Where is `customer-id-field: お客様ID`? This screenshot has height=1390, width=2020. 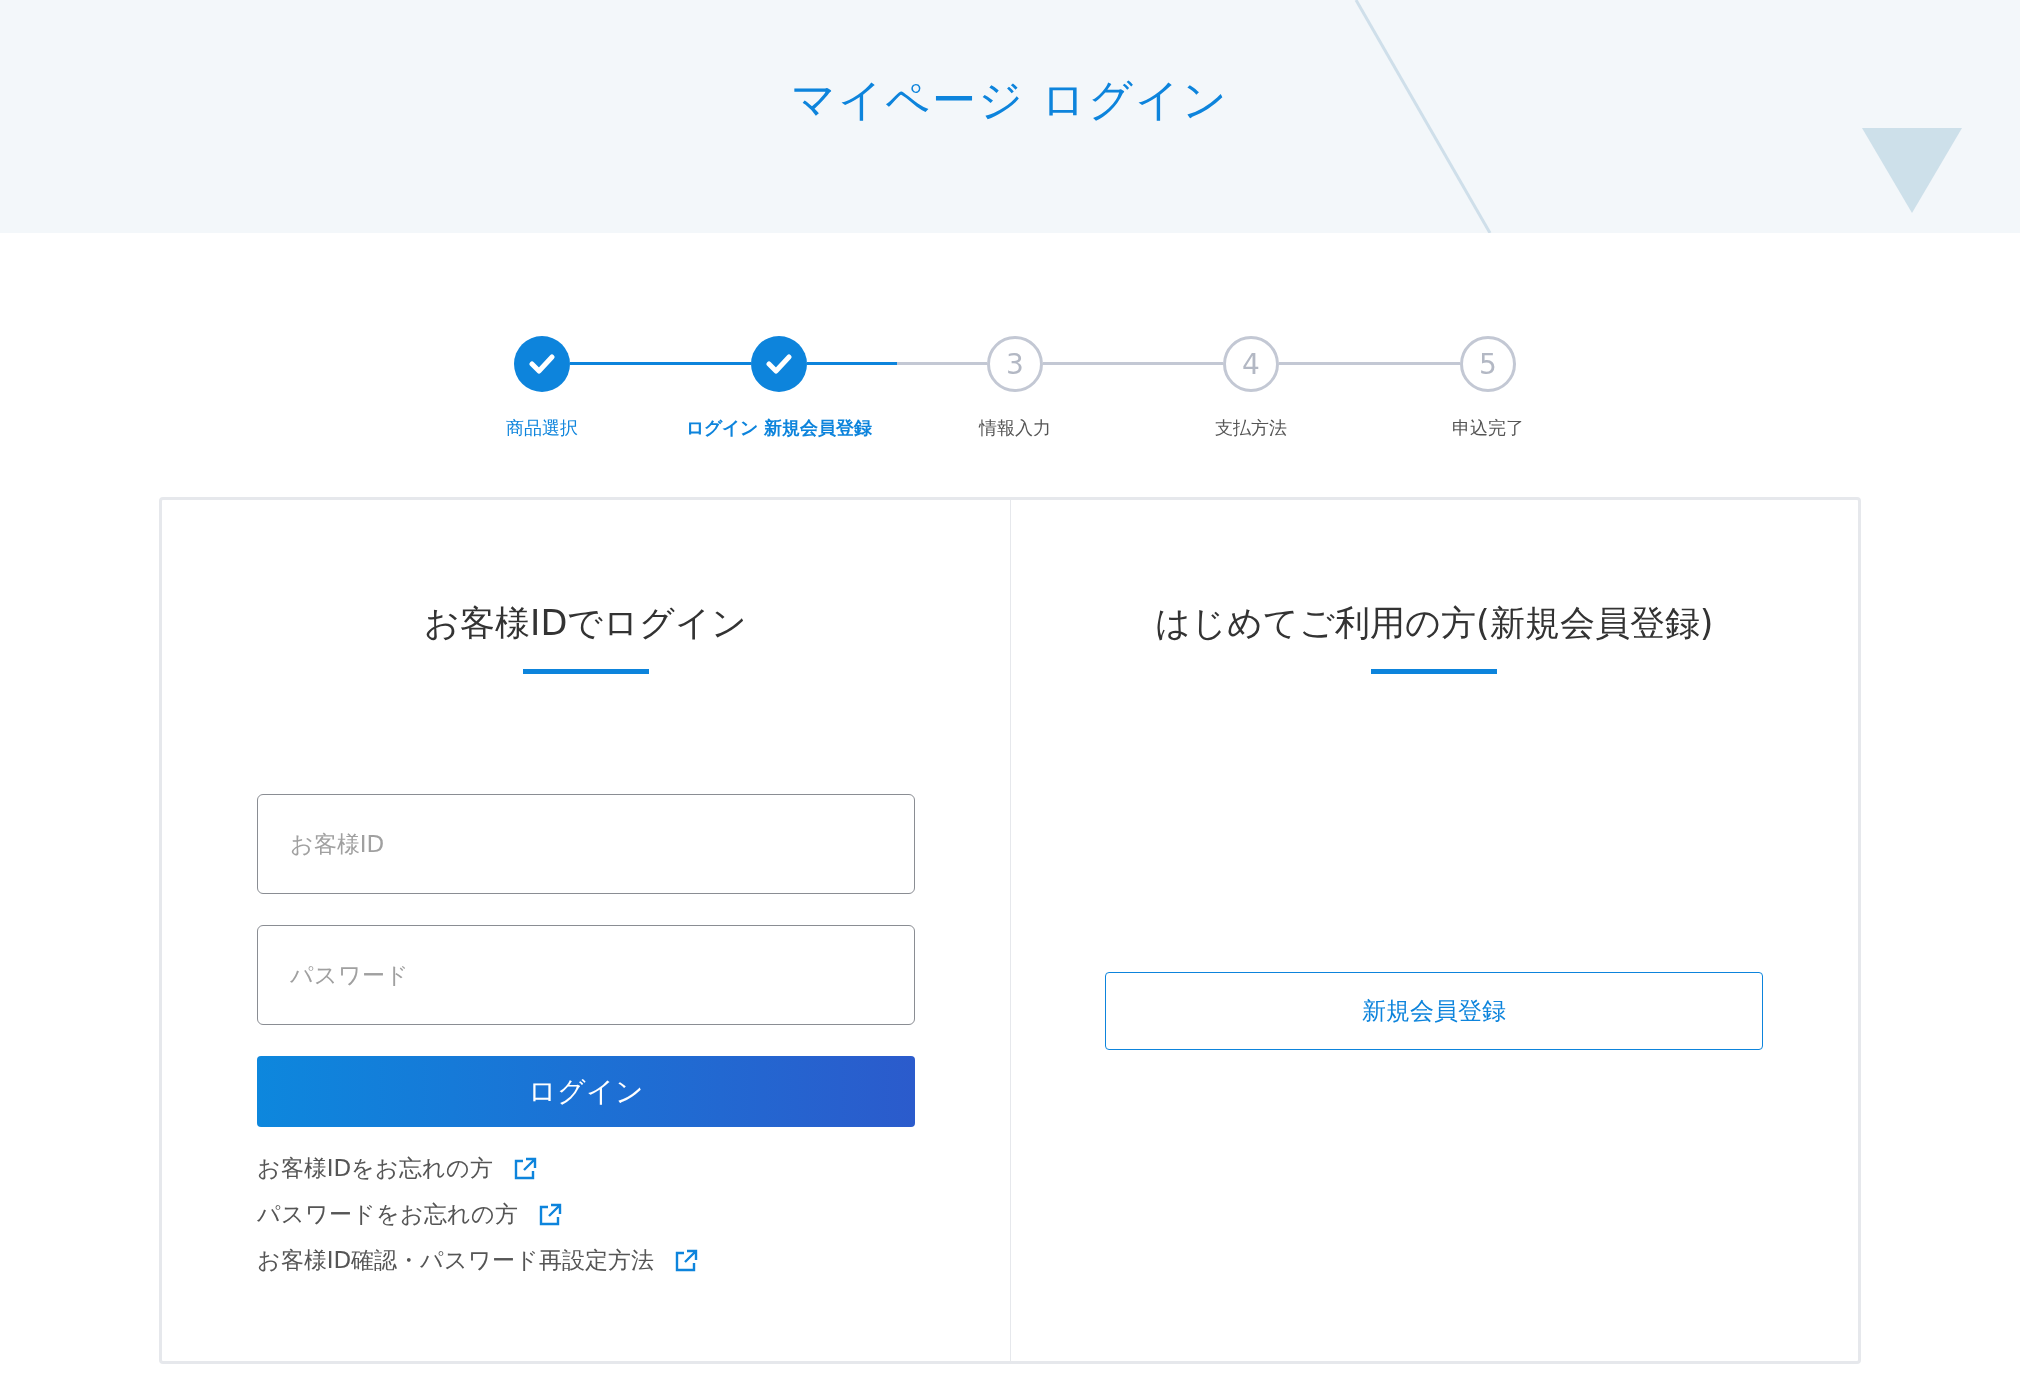 customer-id-field: お客様ID is located at coordinates (585, 844).